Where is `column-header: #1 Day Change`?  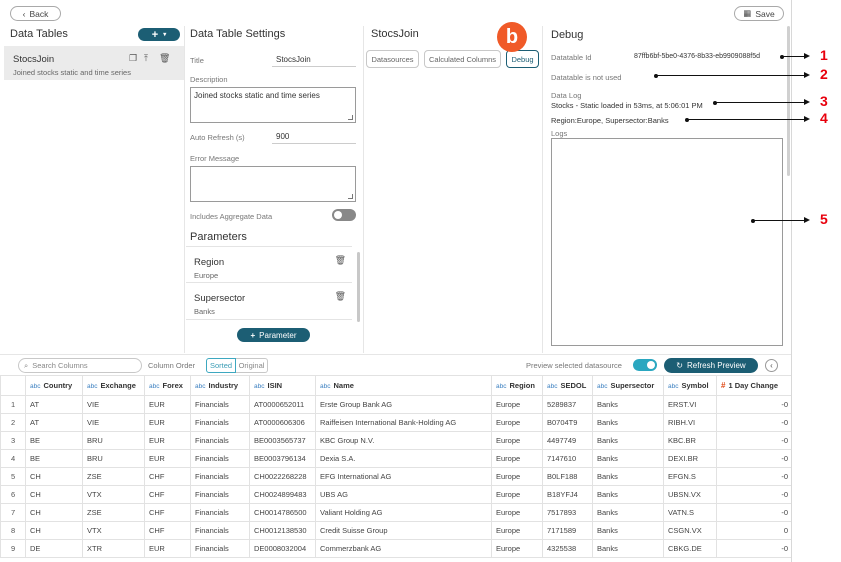 column-header: #1 Day Change is located at coordinates (753, 385).